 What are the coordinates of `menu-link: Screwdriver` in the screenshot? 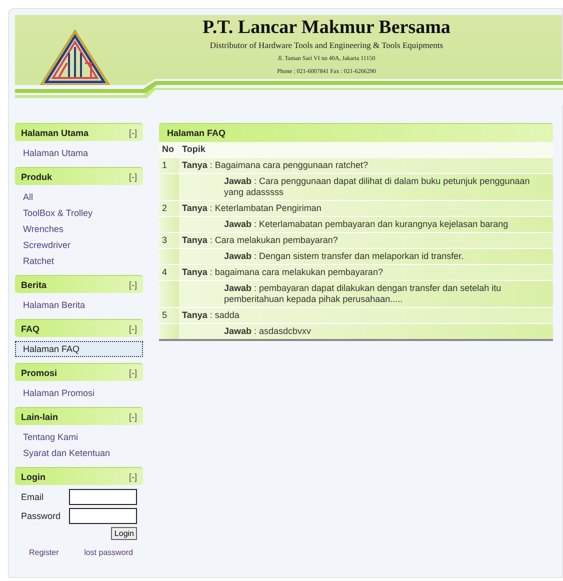 It's located at (79, 245).